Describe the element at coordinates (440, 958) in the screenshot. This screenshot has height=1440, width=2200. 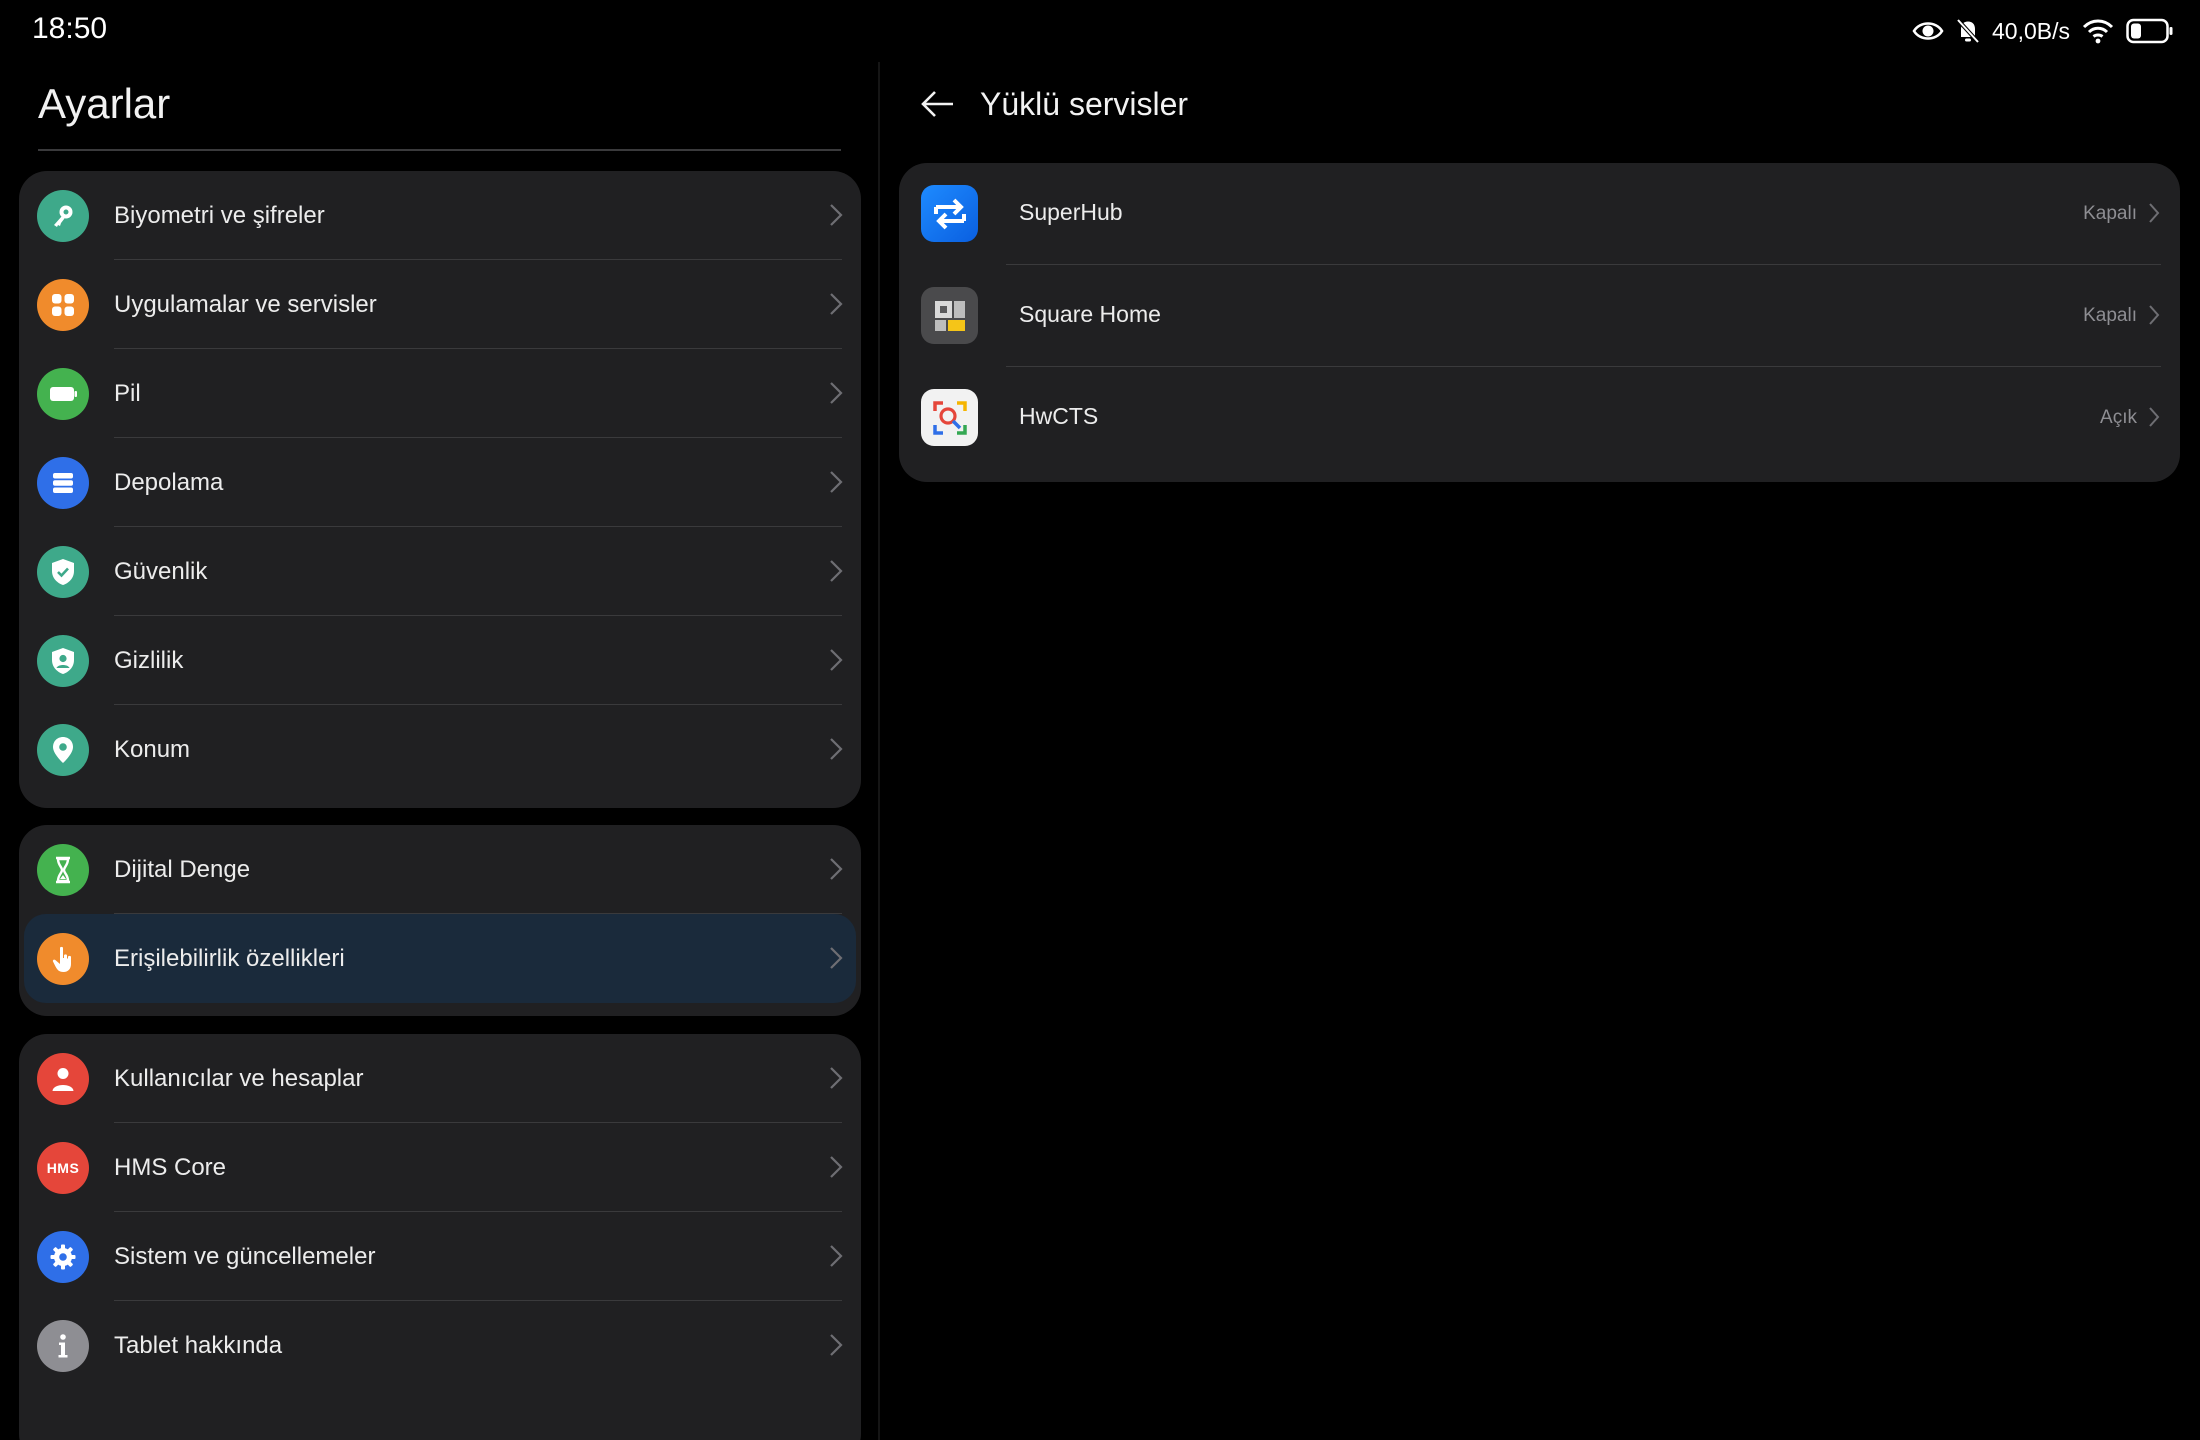
I see `settings-item-accessibility: Erişilebilirlik özellikleri` at that location.